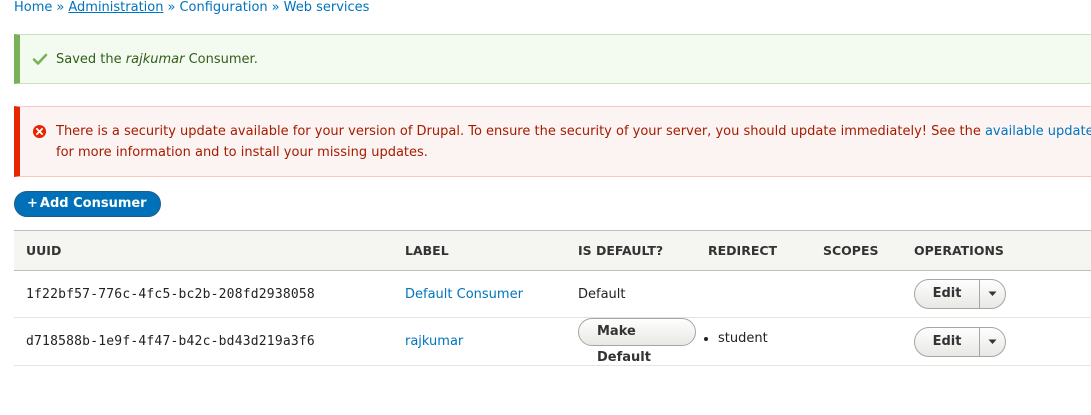 The height and width of the screenshot is (415, 1091). I want to click on error-icon, so click(39, 131).